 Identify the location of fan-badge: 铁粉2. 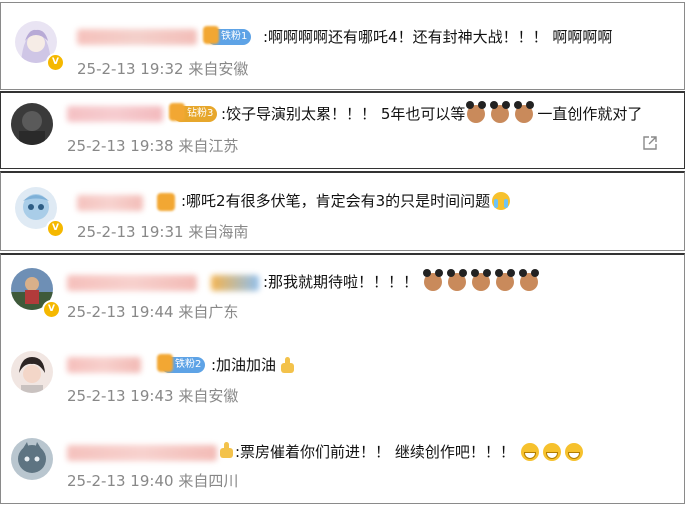
(181, 363).